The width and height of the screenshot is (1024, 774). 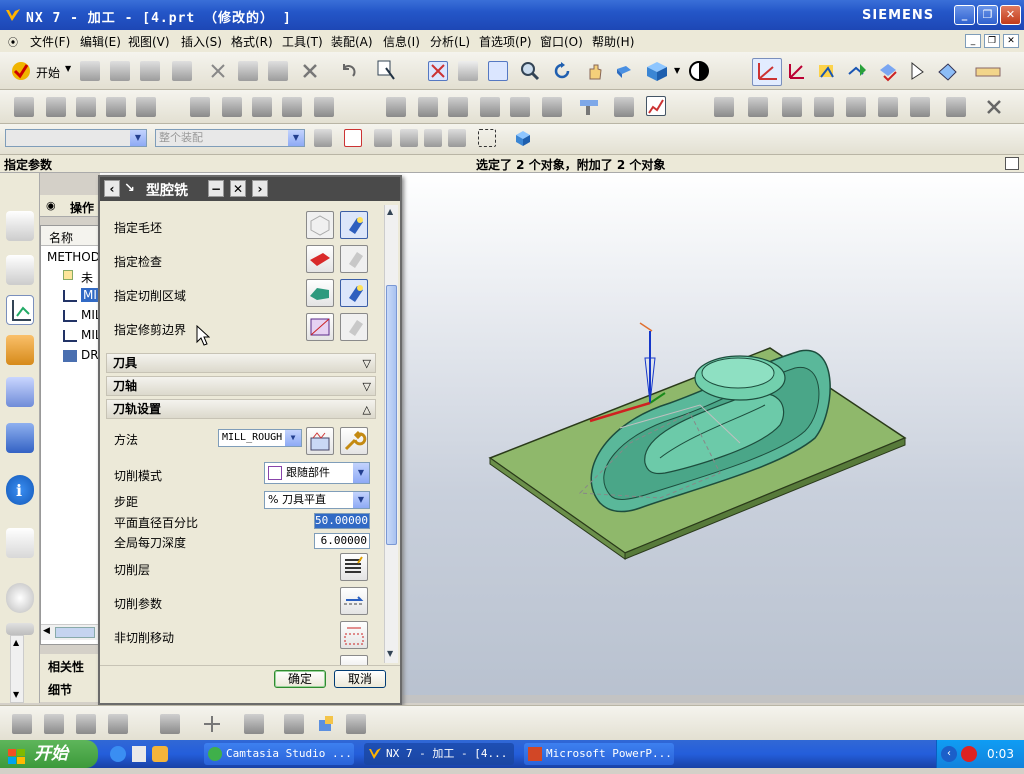 I want to click on delete-icon, so click(x=310, y=71).